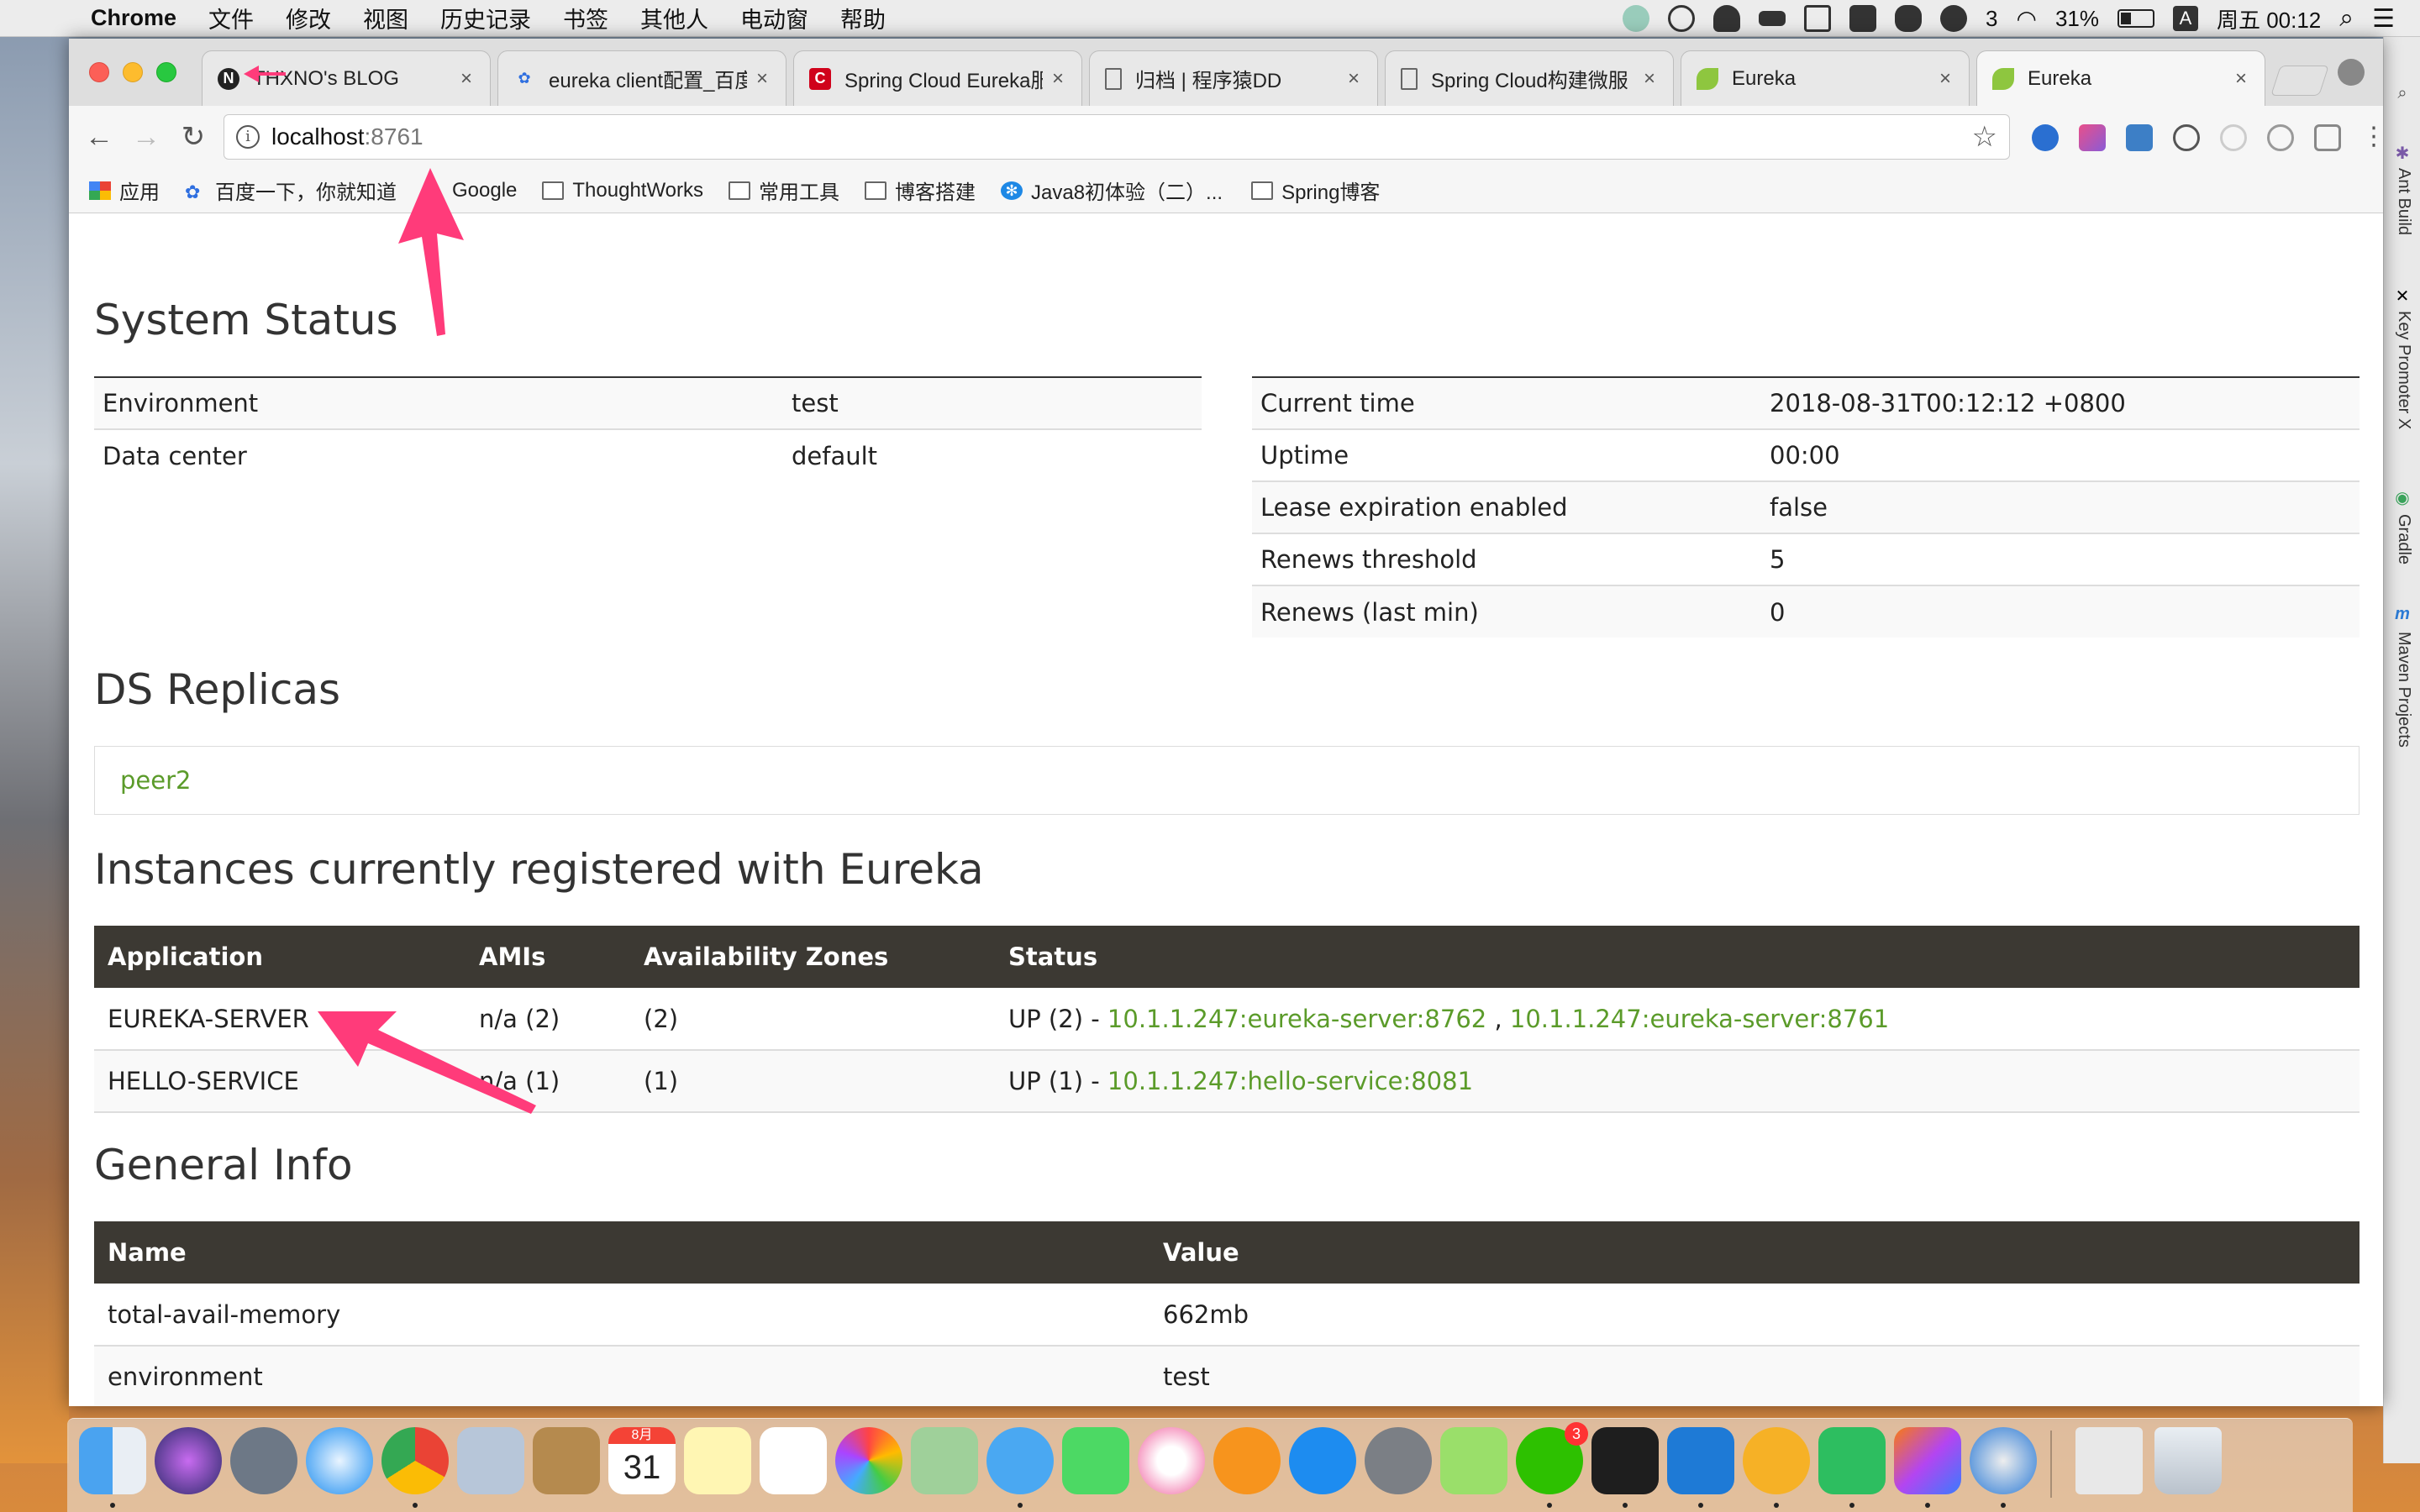 This screenshot has height=1512, width=2420. What do you see at coordinates (2003, 1460) in the screenshot?
I see `vpn-icon` at bounding box center [2003, 1460].